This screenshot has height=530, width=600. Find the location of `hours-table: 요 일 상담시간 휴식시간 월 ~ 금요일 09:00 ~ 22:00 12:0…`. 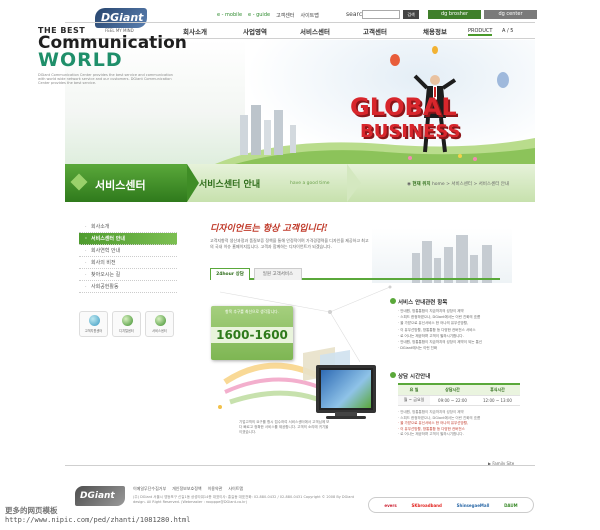

hours-table: 요 일 상담시간 휴식시간 월 ~ 금요일 09:00 ~ 22:00 12:0… is located at coordinates (459, 394).